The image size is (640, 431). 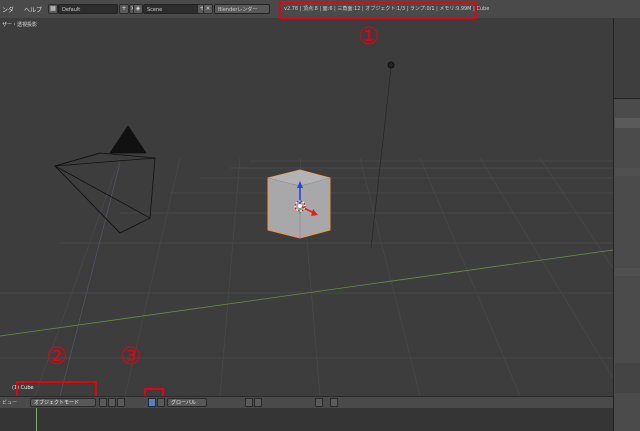 What do you see at coordinates (124, 9) in the screenshot?
I see `add-layout-icon: +` at bounding box center [124, 9].